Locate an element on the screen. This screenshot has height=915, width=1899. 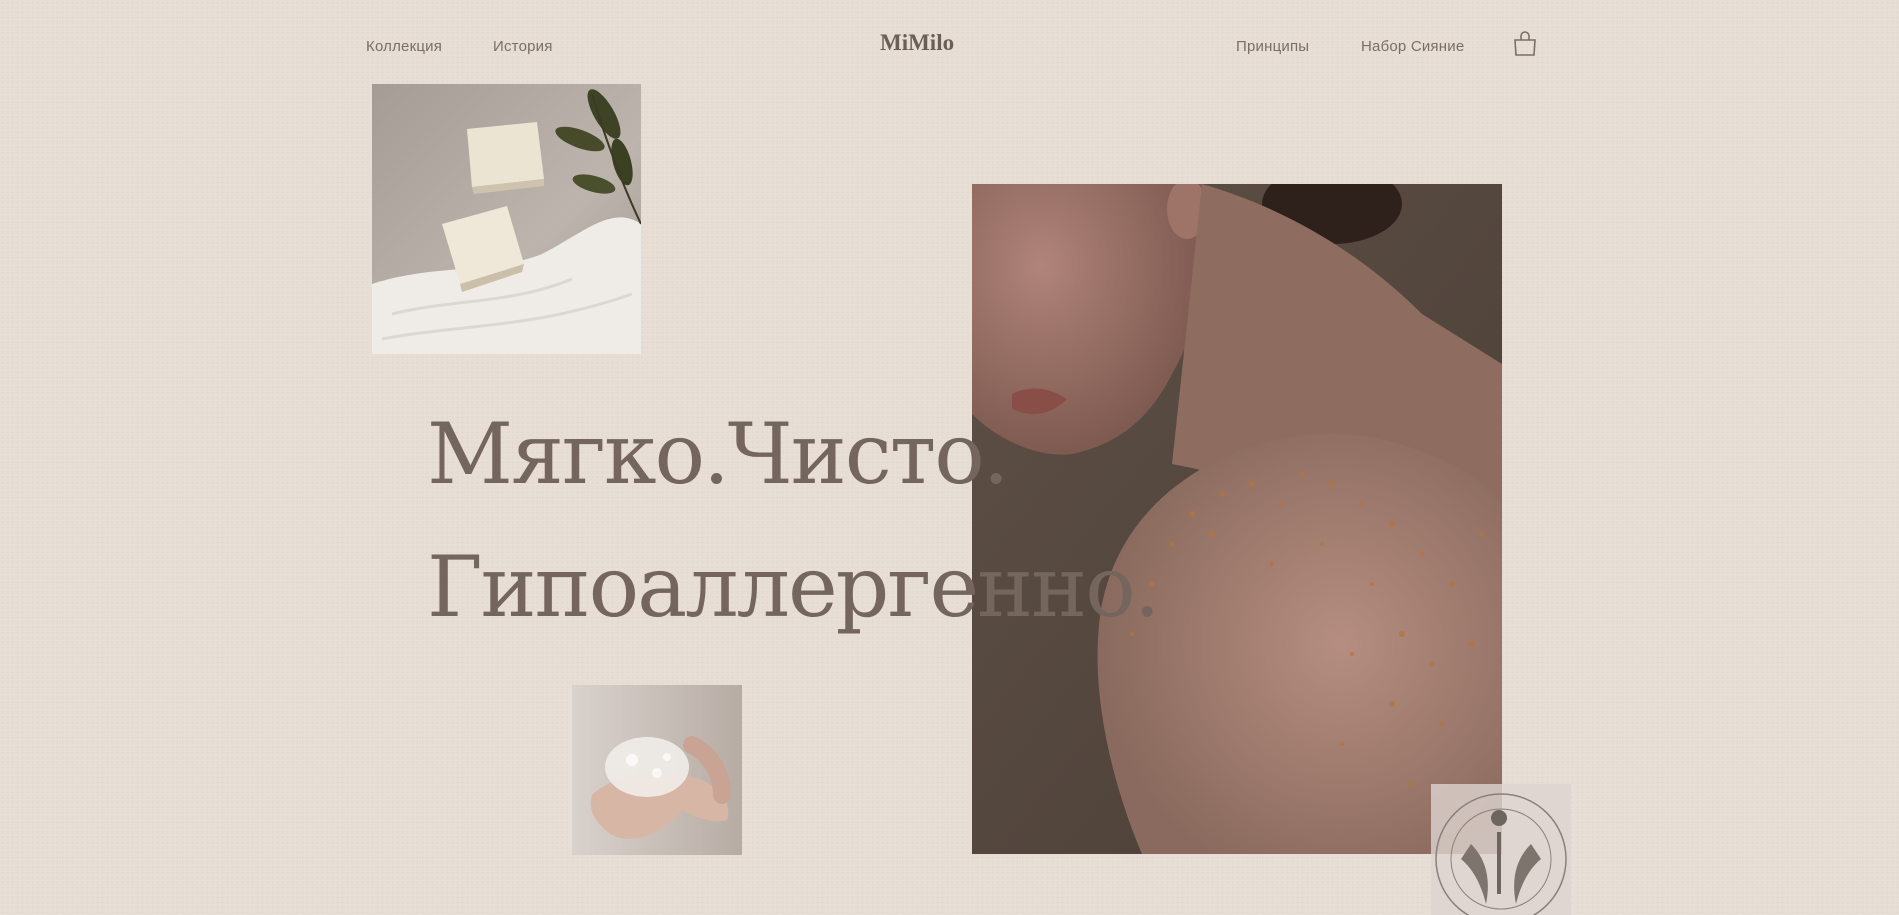
shopping-bag-icon is located at coordinates (1525, 43).